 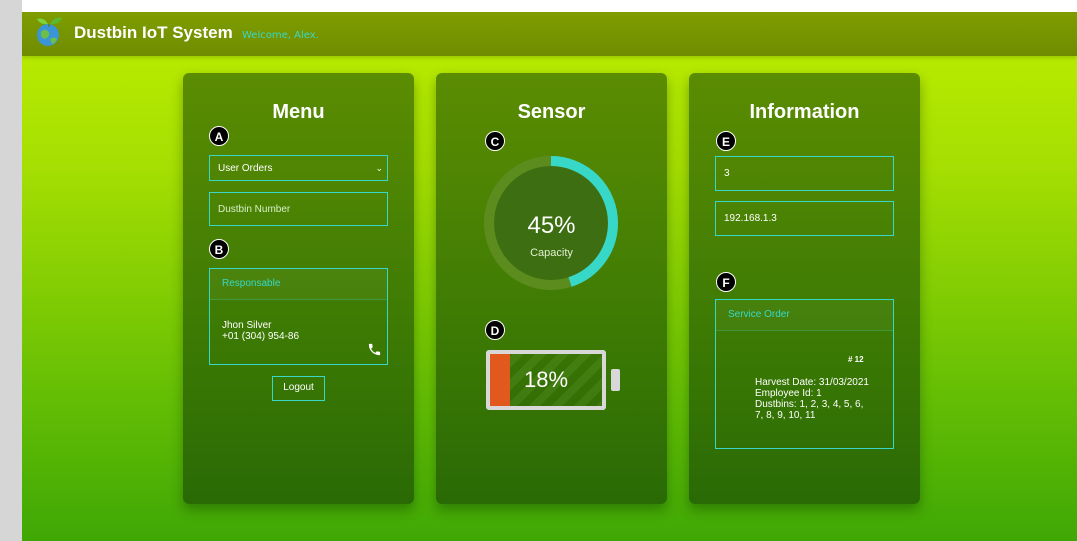 What do you see at coordinates (812, 382) in the screenshot?
I see `harvest-date: Harvest Date: 31/03/2021` at bounding box center [812, 382].